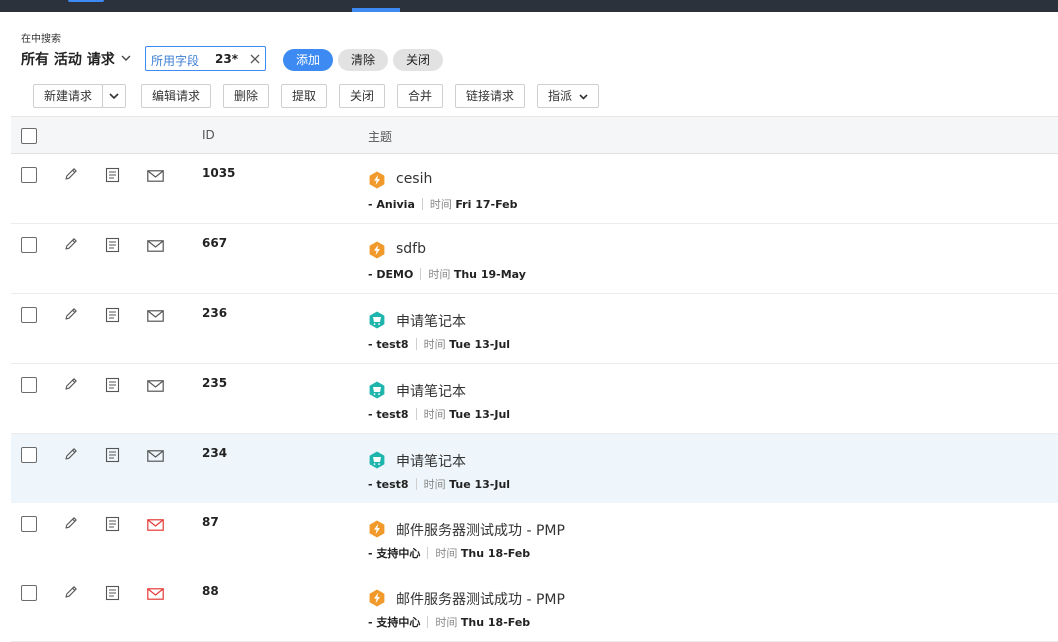 Image resolution: width=1058 pixels, height=642 pixels. Describe the element at coordinates (175, 61) in the screenshot. I see `field-filter-name: 所用字段` at that location.